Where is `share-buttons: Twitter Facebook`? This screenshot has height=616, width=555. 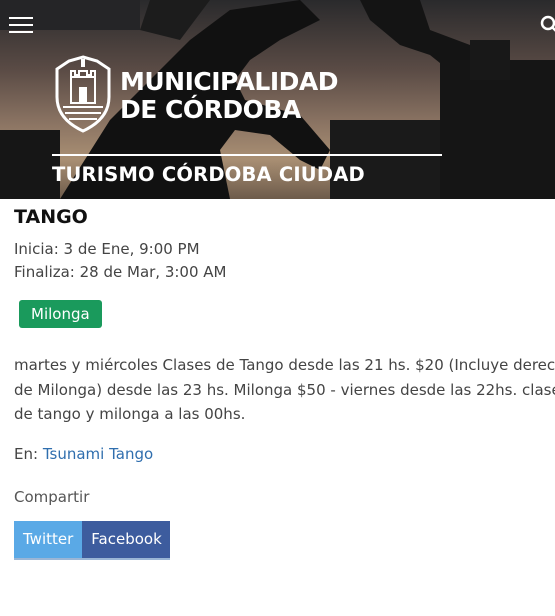
share-buttons: Twitter Facebook is located at coordinates (92, 540).